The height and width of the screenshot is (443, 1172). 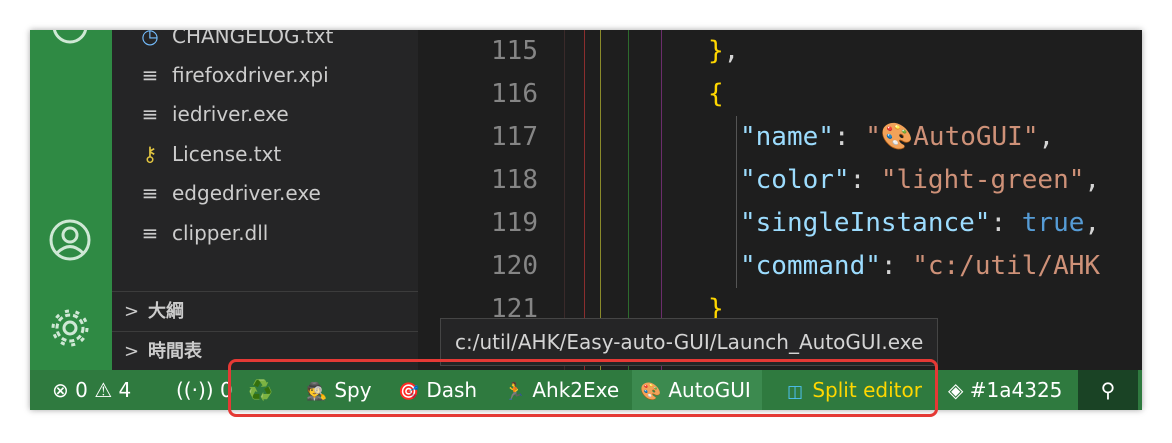 I want to click on highlight-box, so click(x=583, y=388).